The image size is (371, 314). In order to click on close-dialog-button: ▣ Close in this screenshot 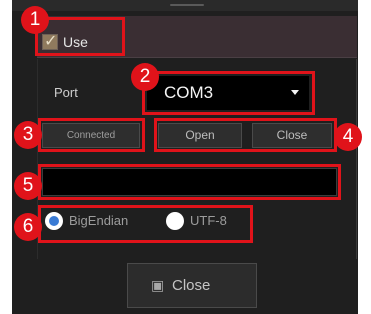, I will do `click(192, 285)`.